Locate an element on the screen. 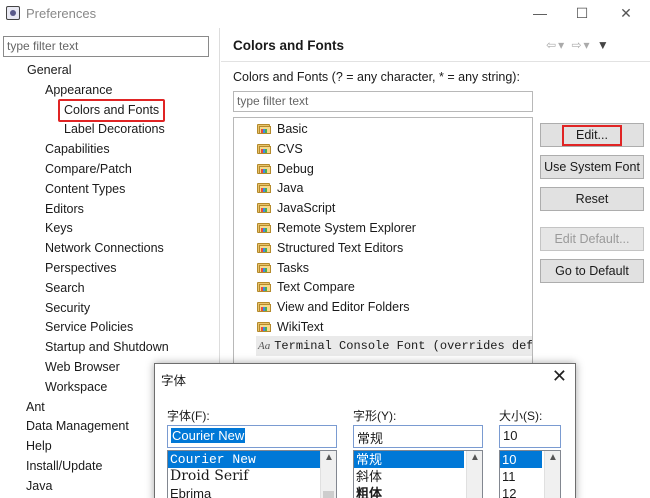 This screenshot has width=650, height=498. back-arrow-icon: ⇦ is located at coordinates (552, 45).